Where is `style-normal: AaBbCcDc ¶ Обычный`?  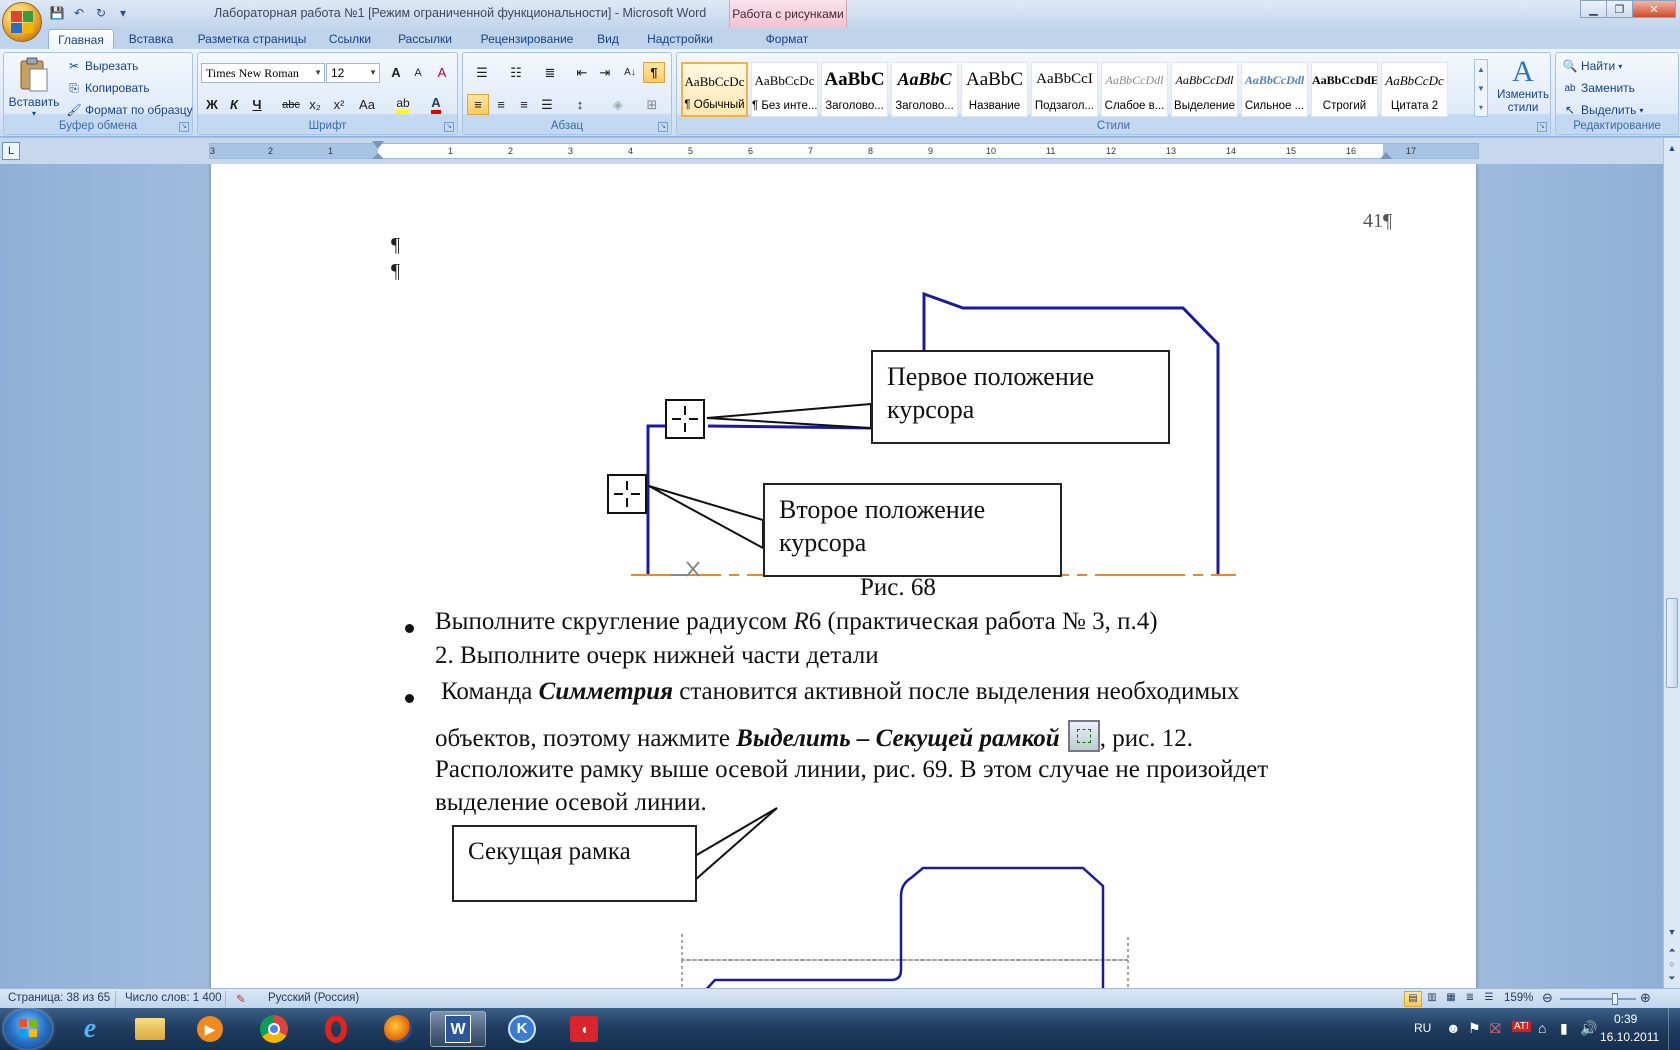
style-normal: AaBbCcDc ¶ Обычный is located at coordinates (714, 89).